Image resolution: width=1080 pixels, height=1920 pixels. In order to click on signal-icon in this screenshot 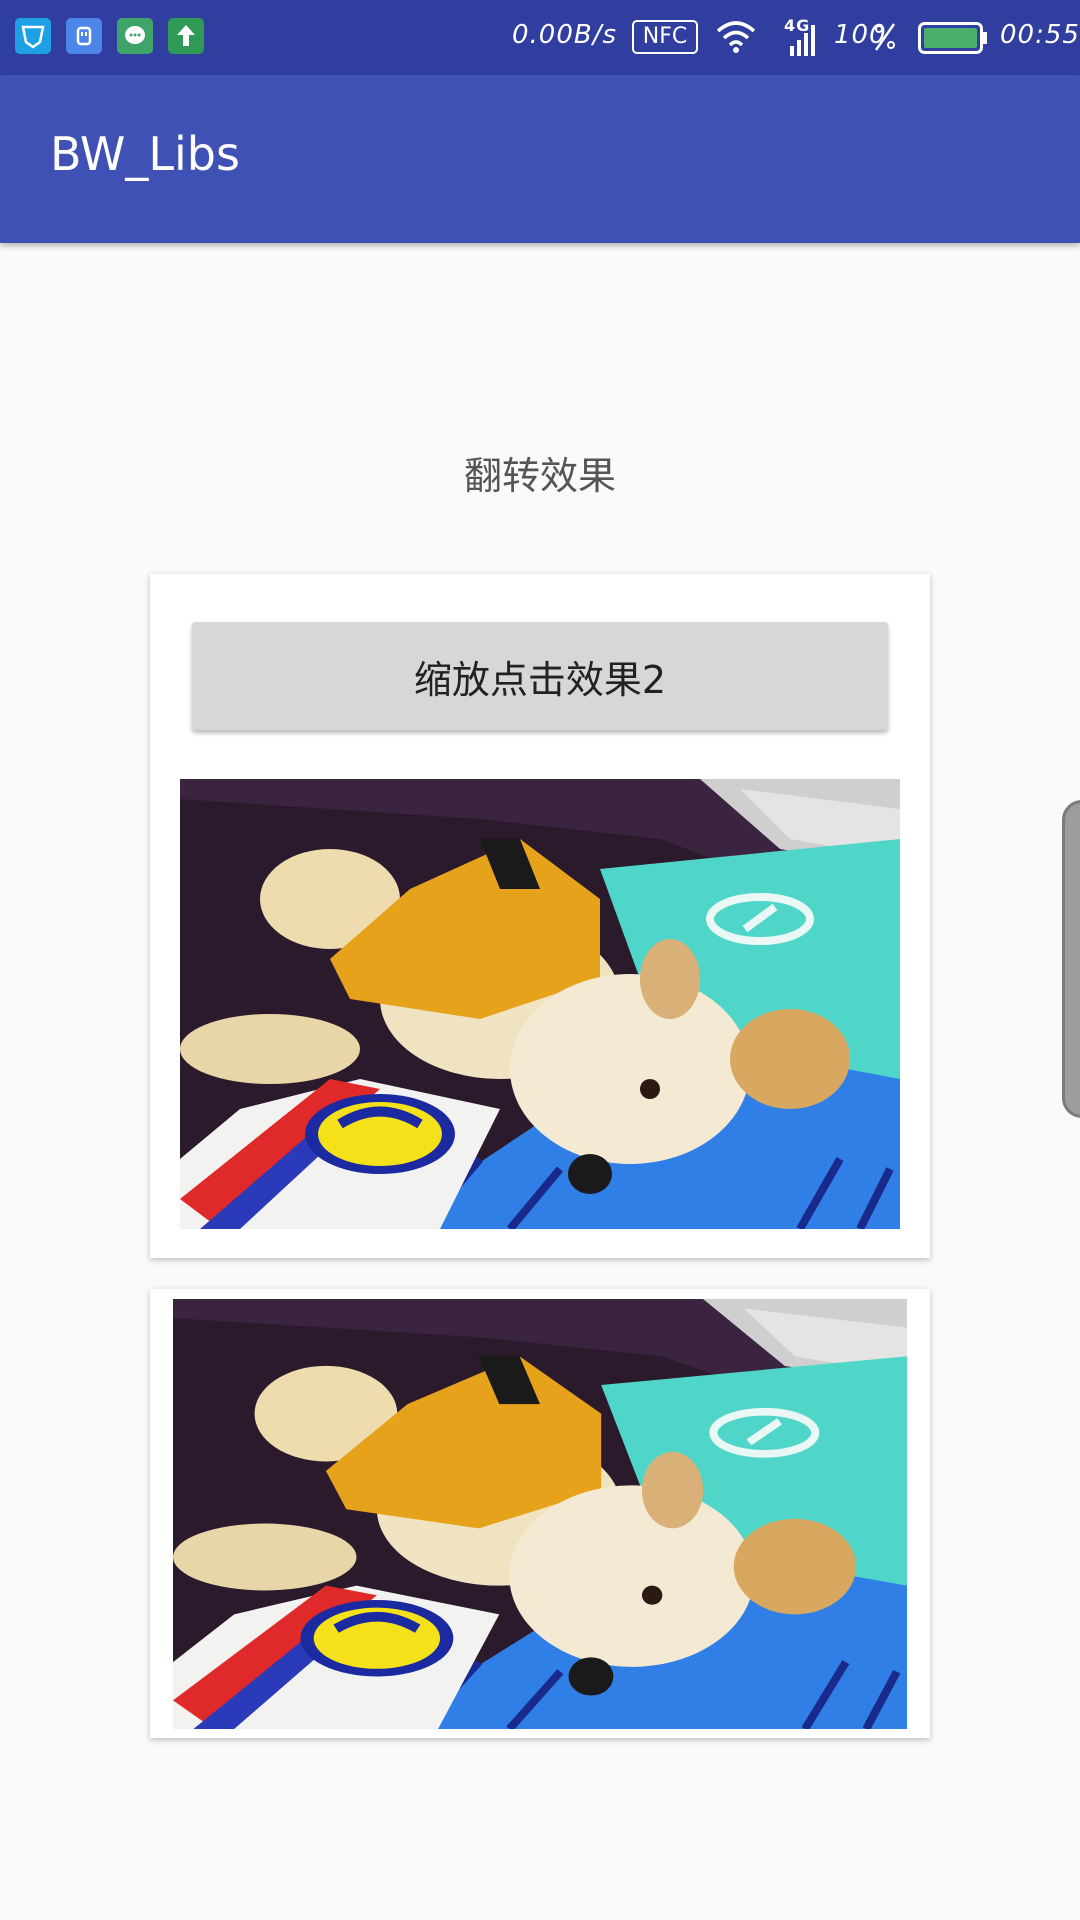, I will do `click(803, 38)`.